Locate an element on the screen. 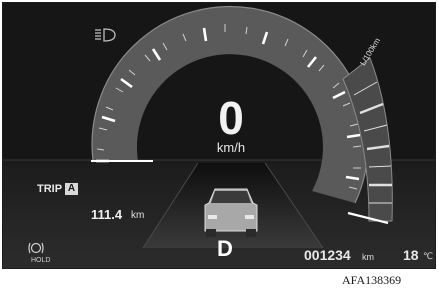 This screenshot has width=439, height=290. temperature-unit: ℃ is located at coordinates (428, 256).